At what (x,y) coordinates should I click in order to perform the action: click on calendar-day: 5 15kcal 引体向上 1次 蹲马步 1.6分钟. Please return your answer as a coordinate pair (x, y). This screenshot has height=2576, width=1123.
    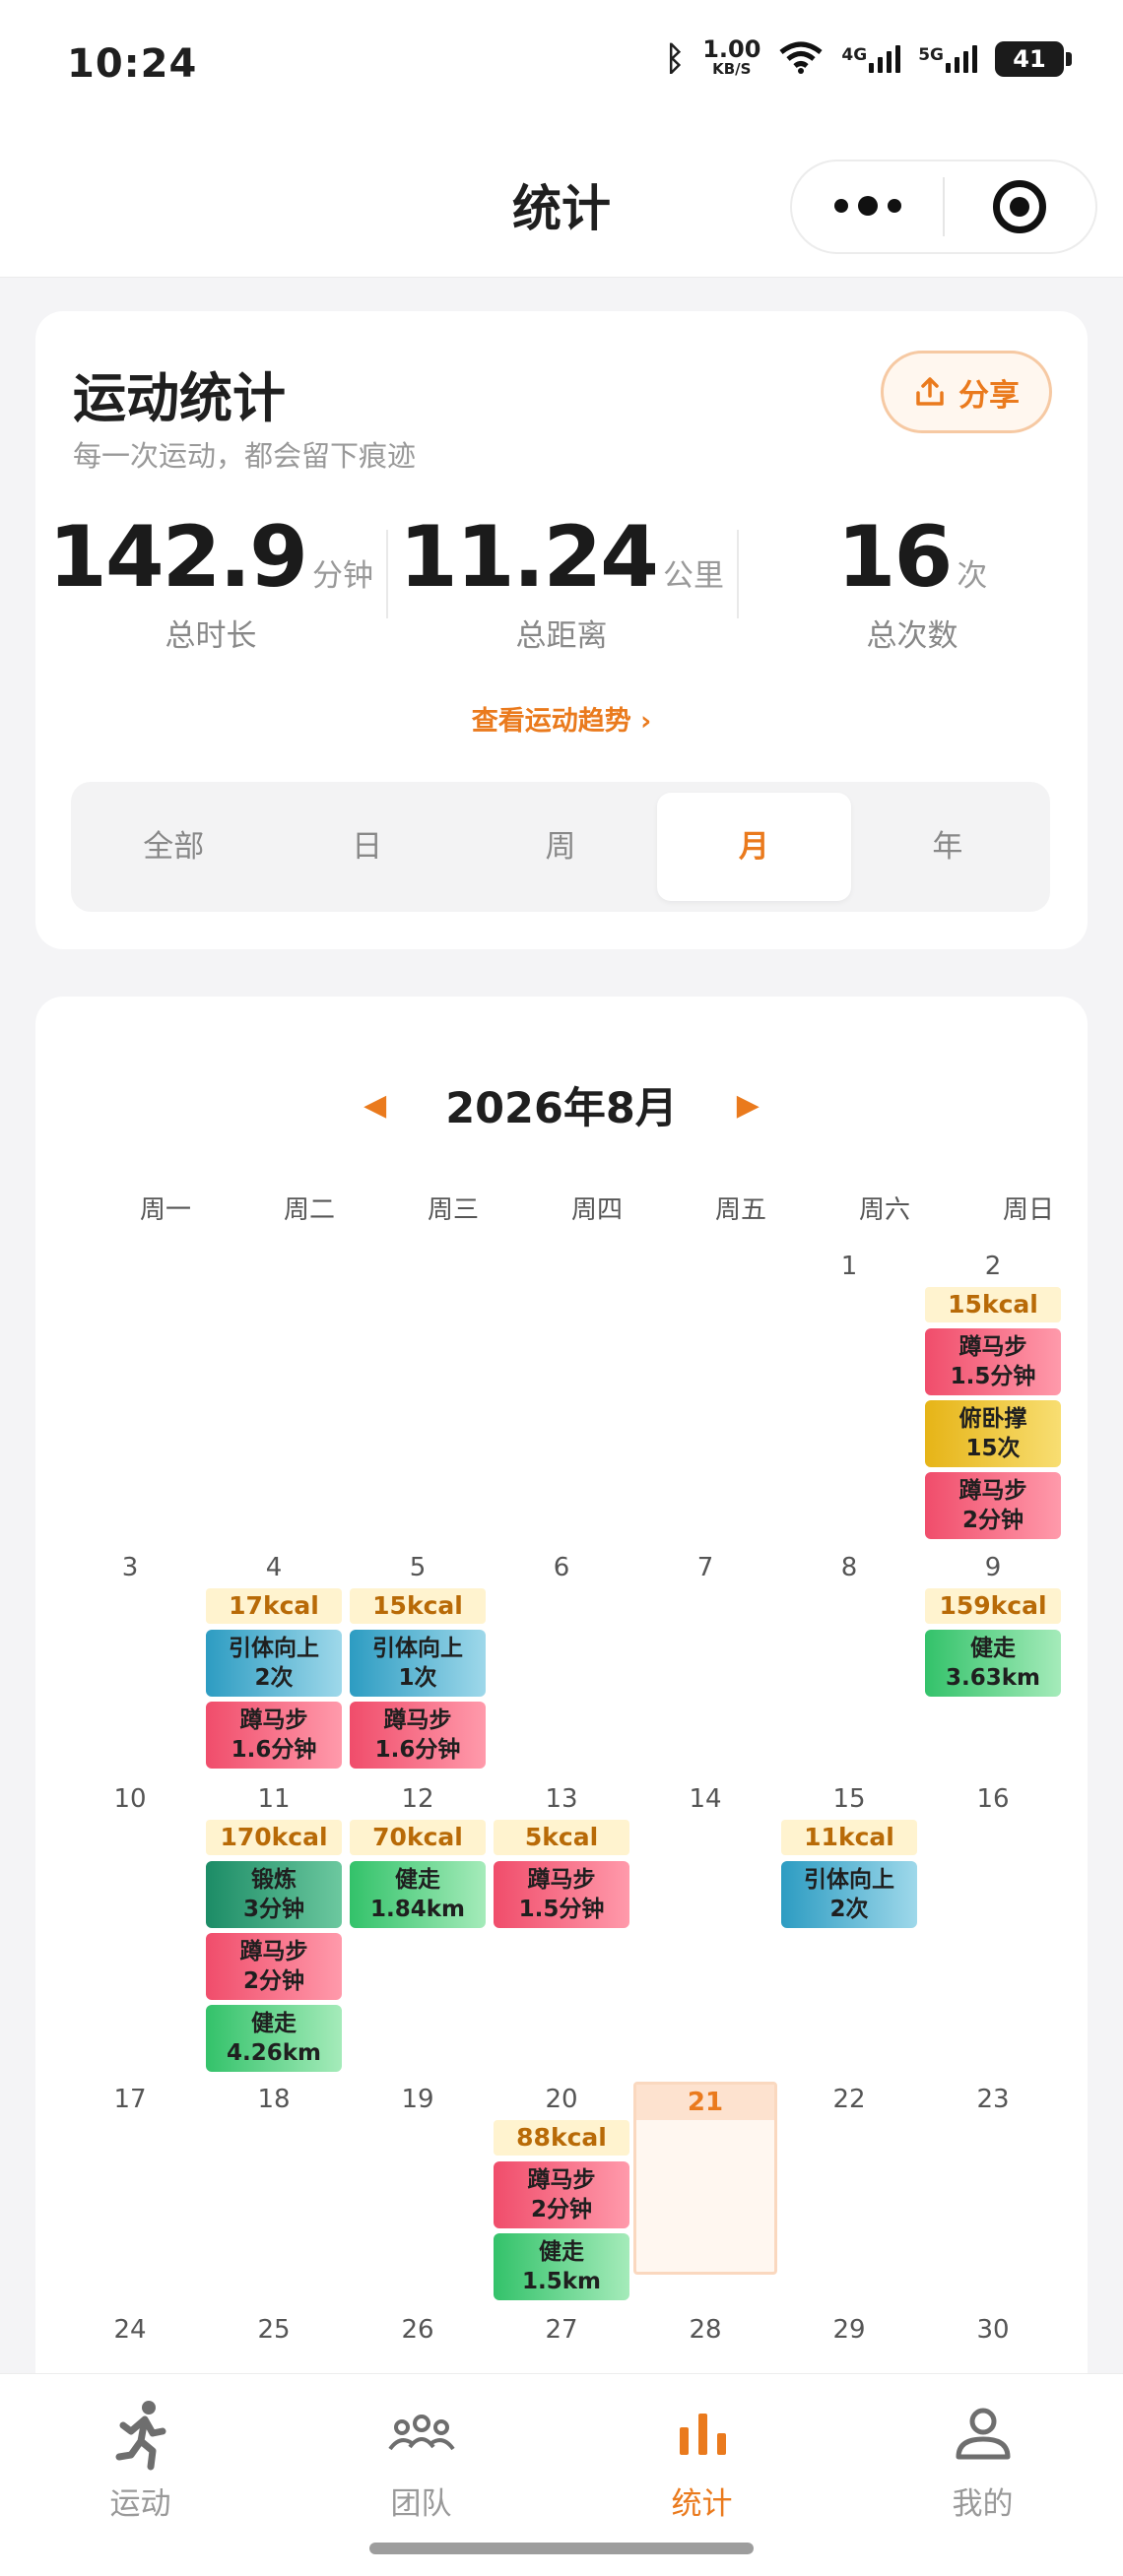
    Looking at the image, I should click on (418, 1659).